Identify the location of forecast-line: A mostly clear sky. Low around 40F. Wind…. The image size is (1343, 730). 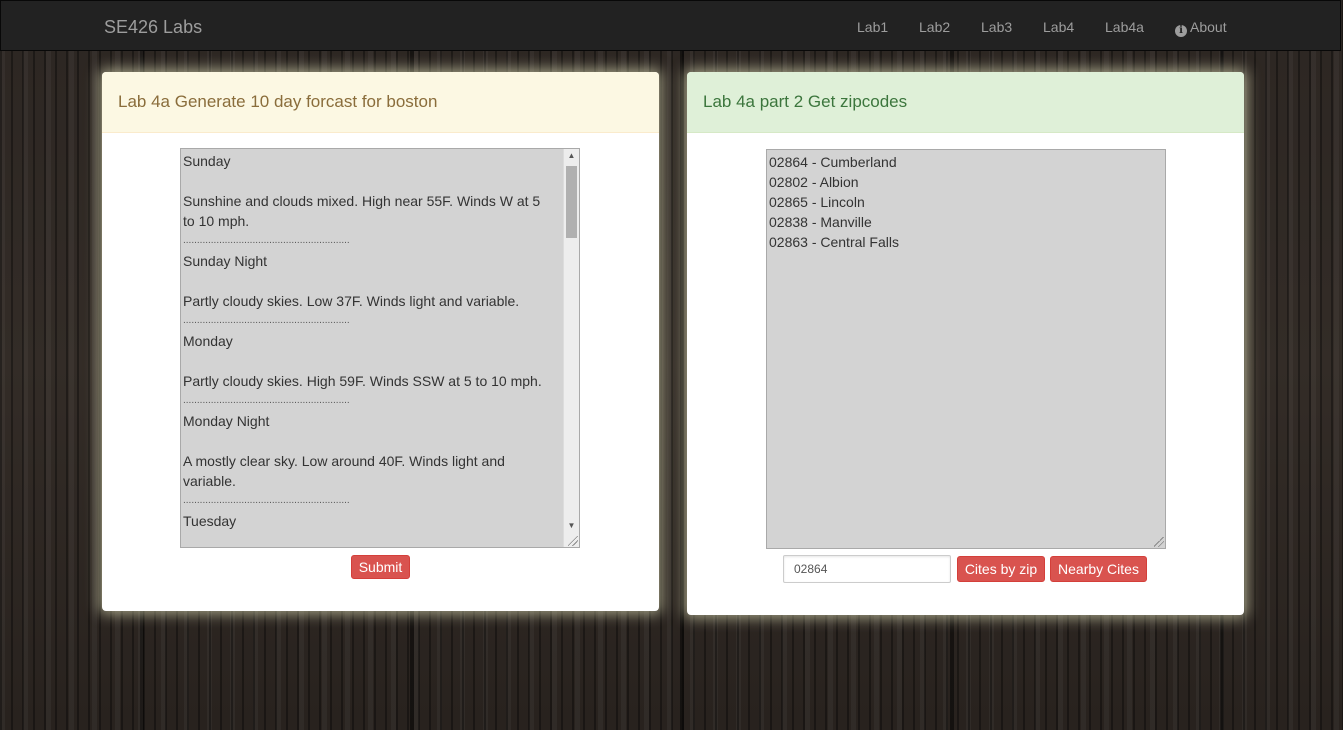
(344, 461).